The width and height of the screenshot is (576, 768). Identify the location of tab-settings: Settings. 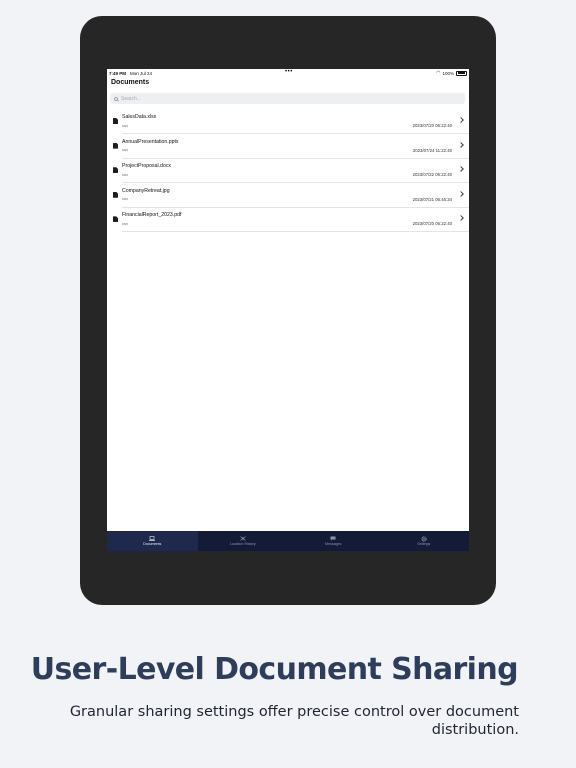
(424, 541).